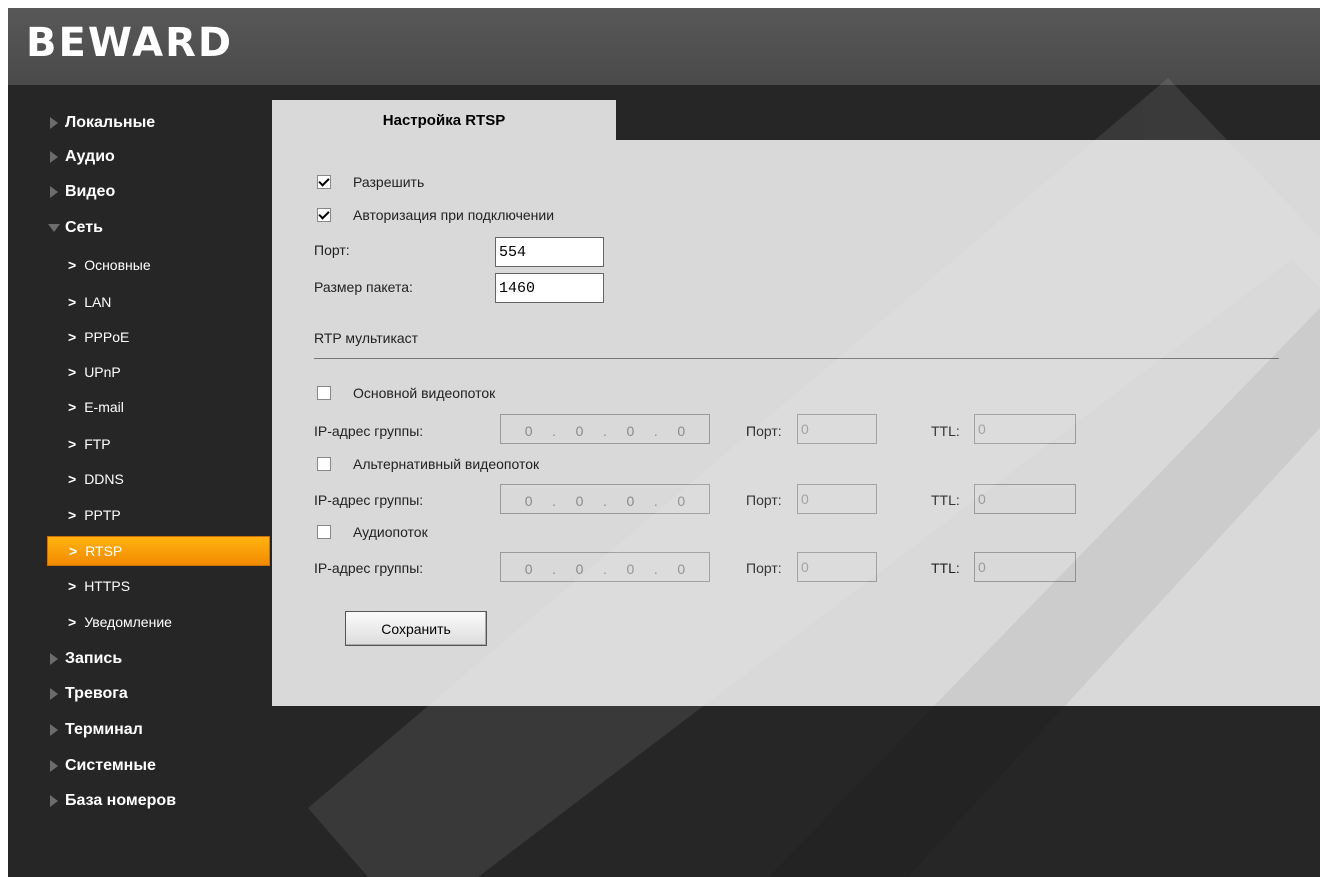  I want to click on sidebar-item-label: FTP, so click(97, 444).